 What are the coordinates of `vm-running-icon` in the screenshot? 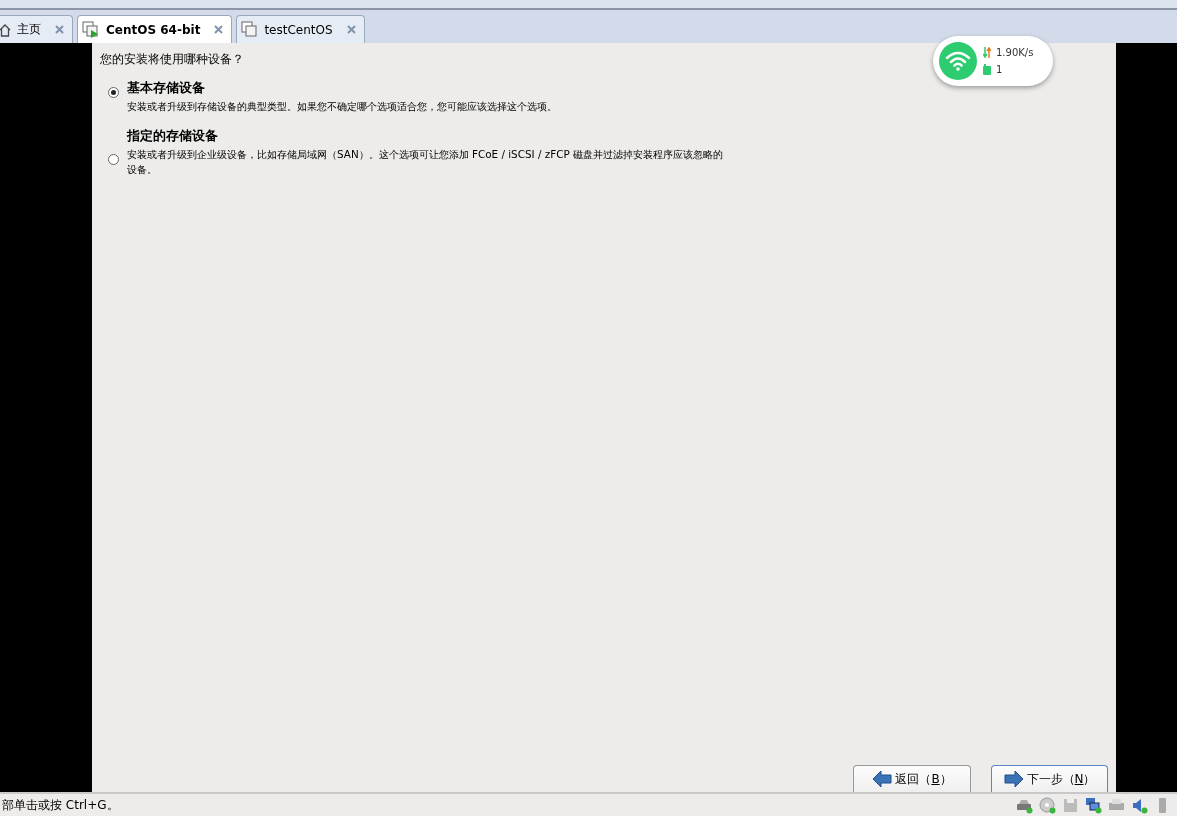 It's located at (91, 29).